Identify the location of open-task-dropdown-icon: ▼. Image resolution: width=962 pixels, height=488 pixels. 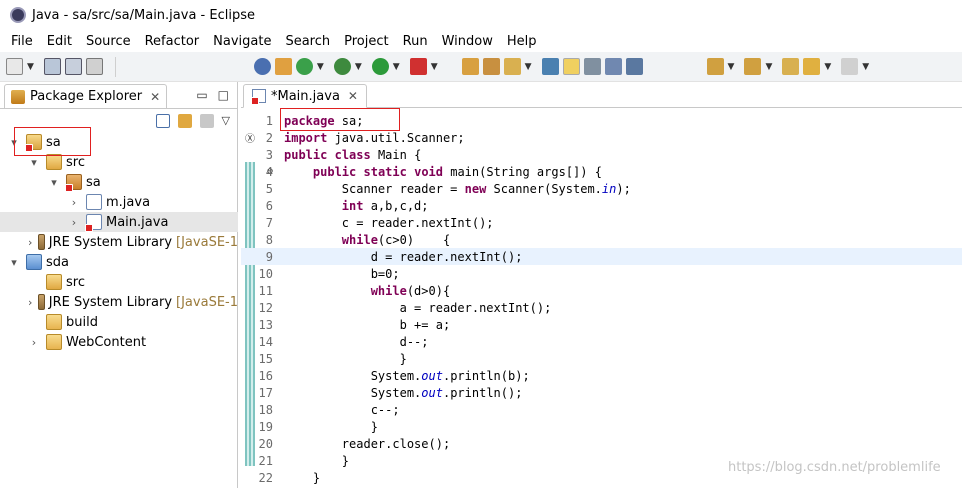
(528, 67).